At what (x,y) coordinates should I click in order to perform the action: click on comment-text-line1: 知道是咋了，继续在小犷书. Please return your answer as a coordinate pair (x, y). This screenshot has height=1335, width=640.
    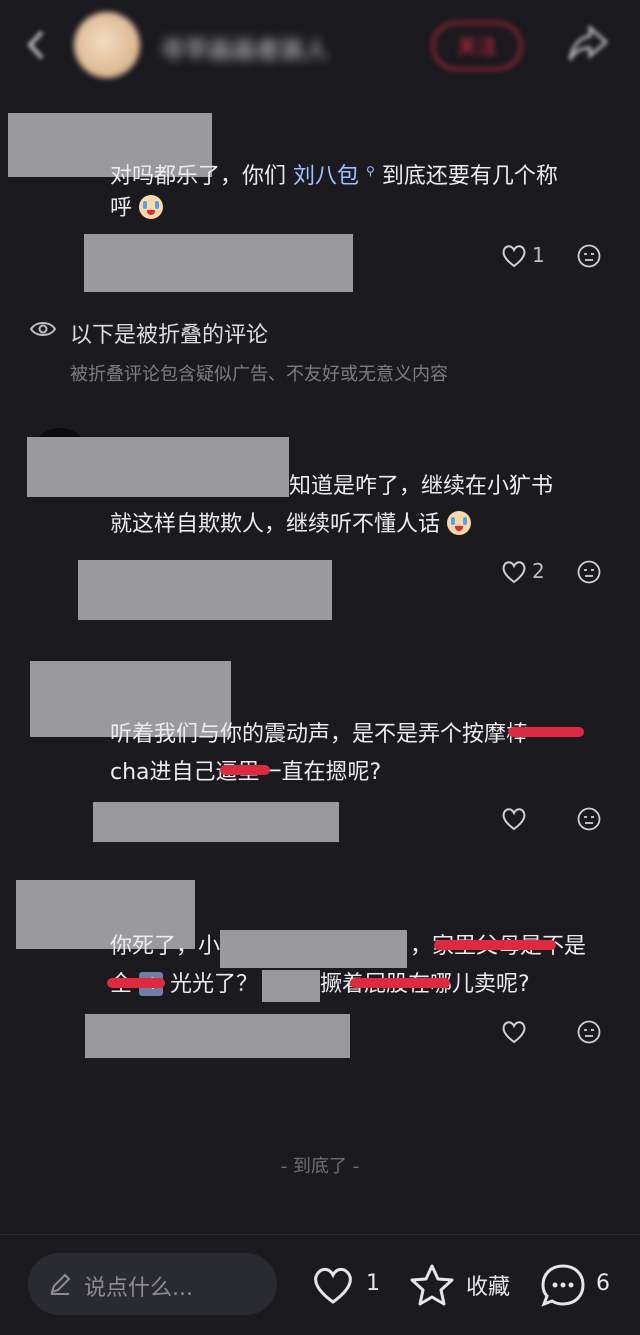
    Looking at the image, I should click on (421, 486).